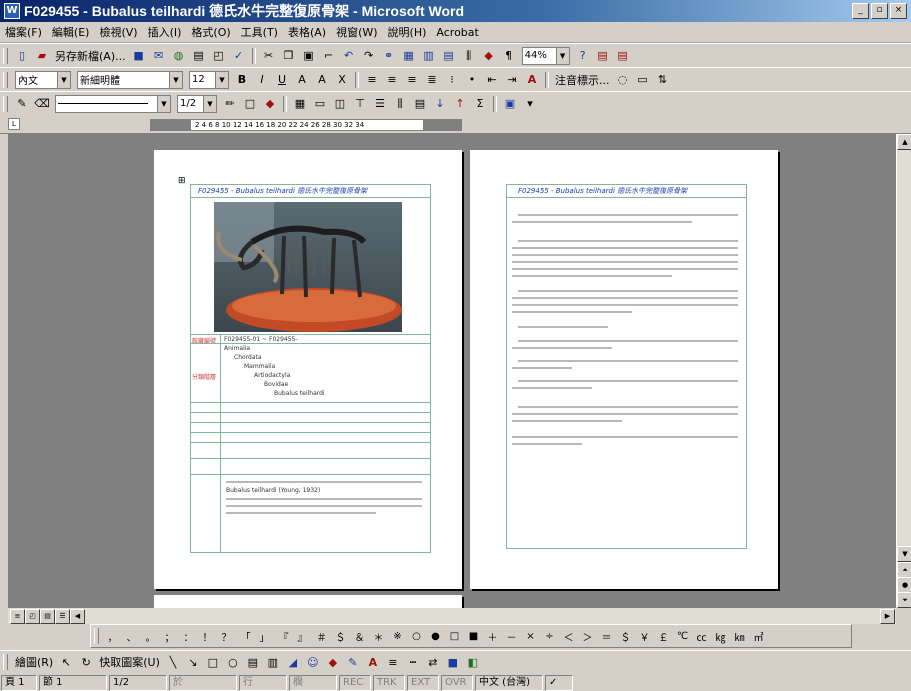 The width and height of the screenshot is (911, 691). What do you see at coordinates (429, 56) in the screenshot?
I see `insert-table-icon: ▥` at bounding box center [429, 56].